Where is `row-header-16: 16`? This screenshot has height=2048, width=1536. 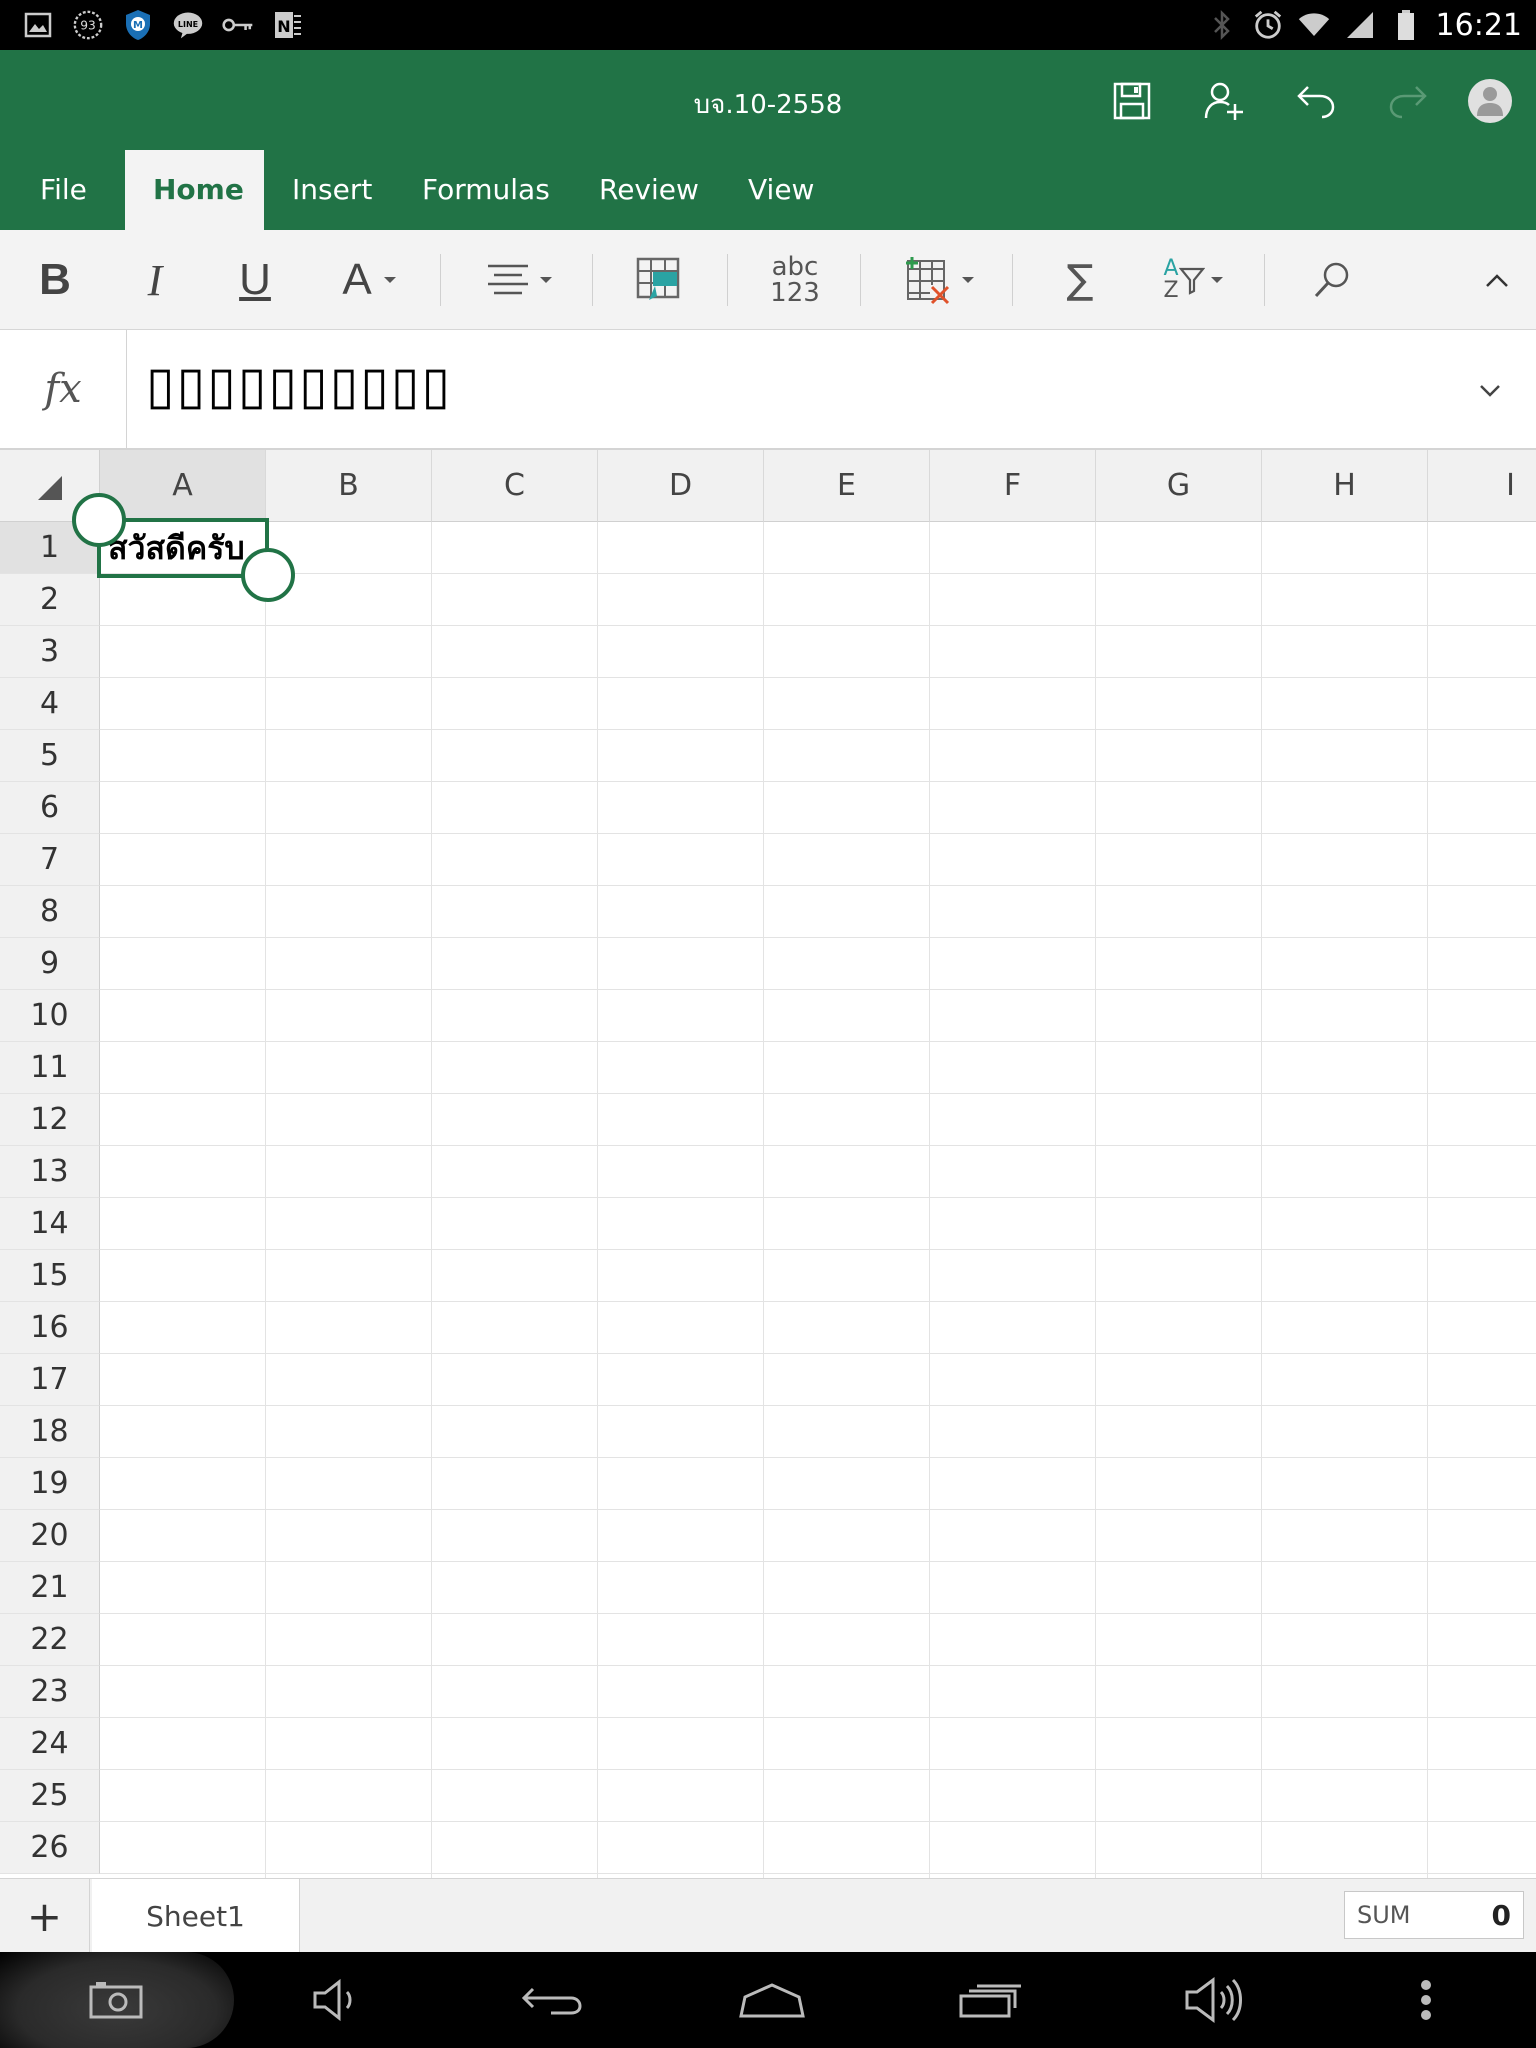
row-header-16: 16 is located at coordinates (50, 1328).